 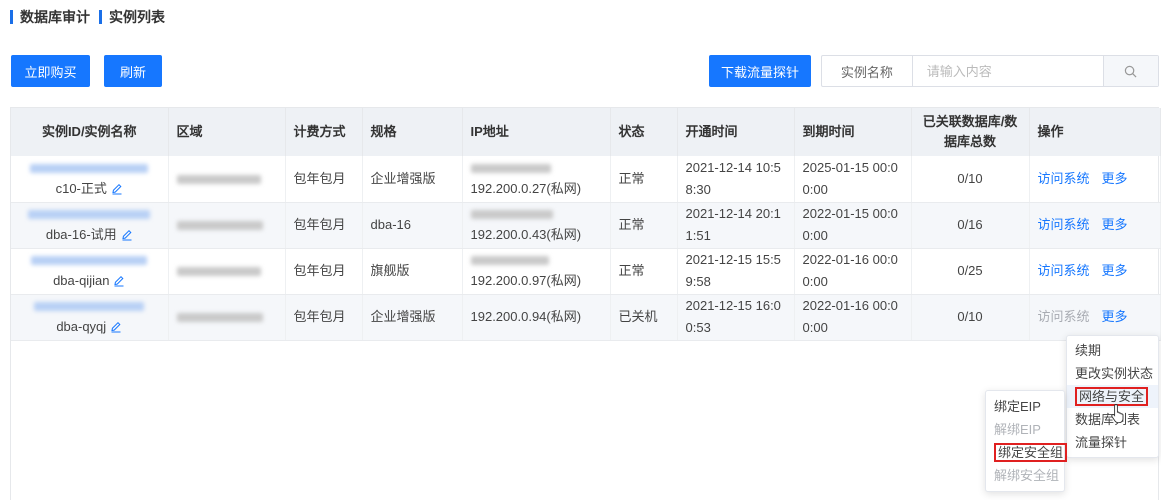 What do you see at coordinates (412, 225) in the screenshot?
I see `cell-spec: dba-16` at bounding box center [412, 225].